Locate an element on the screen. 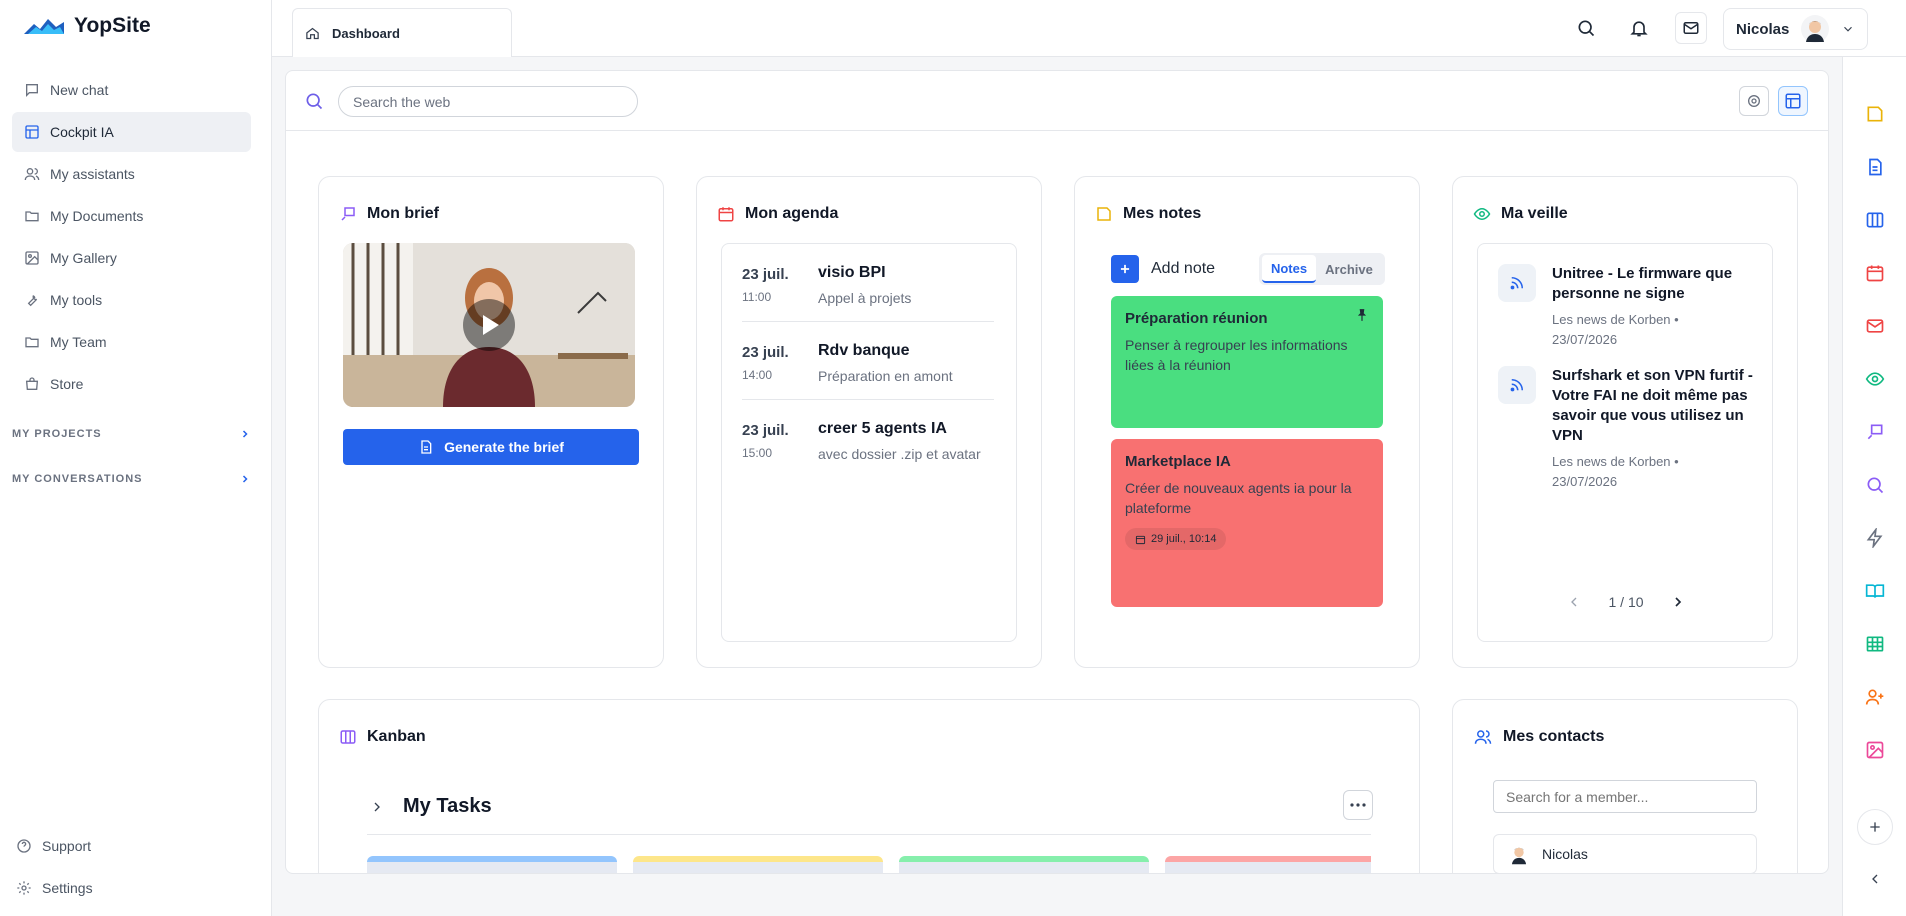  agenda-subtitle: avec dossier .zip et avatar is located at coordinates (899, 454).